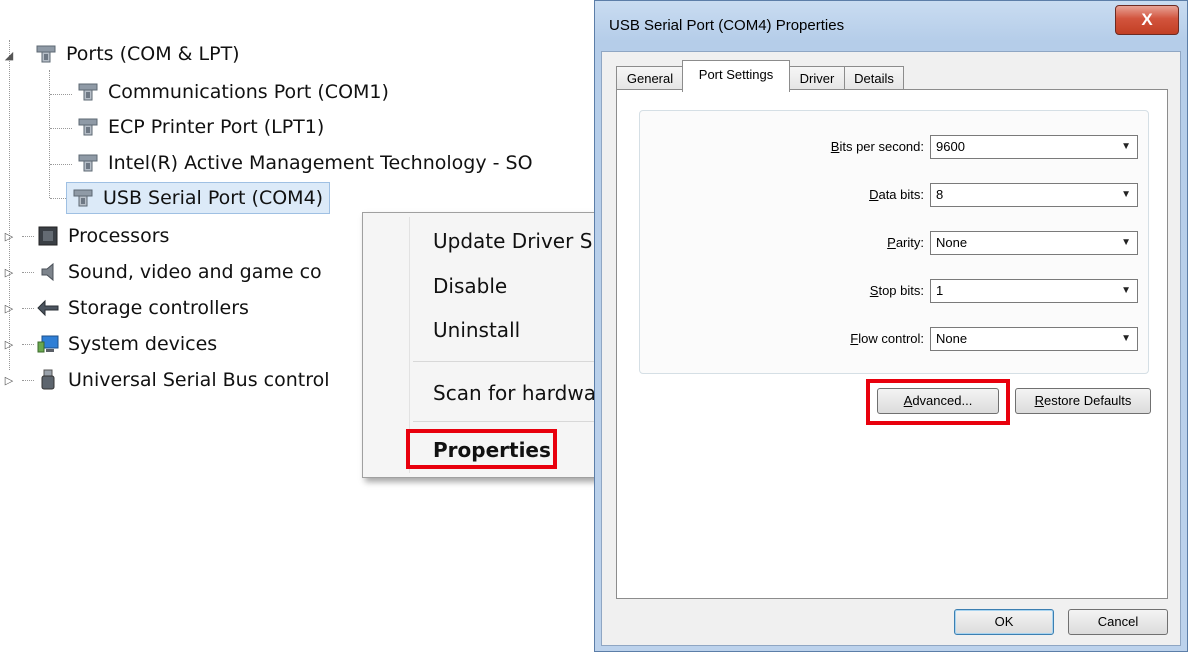 Image resolution: width=1189 pixels, height=652 pixels. Describe the element at coordinates (143, 344) in the screenshot. I see `tree-item-label: System devices` at that location.